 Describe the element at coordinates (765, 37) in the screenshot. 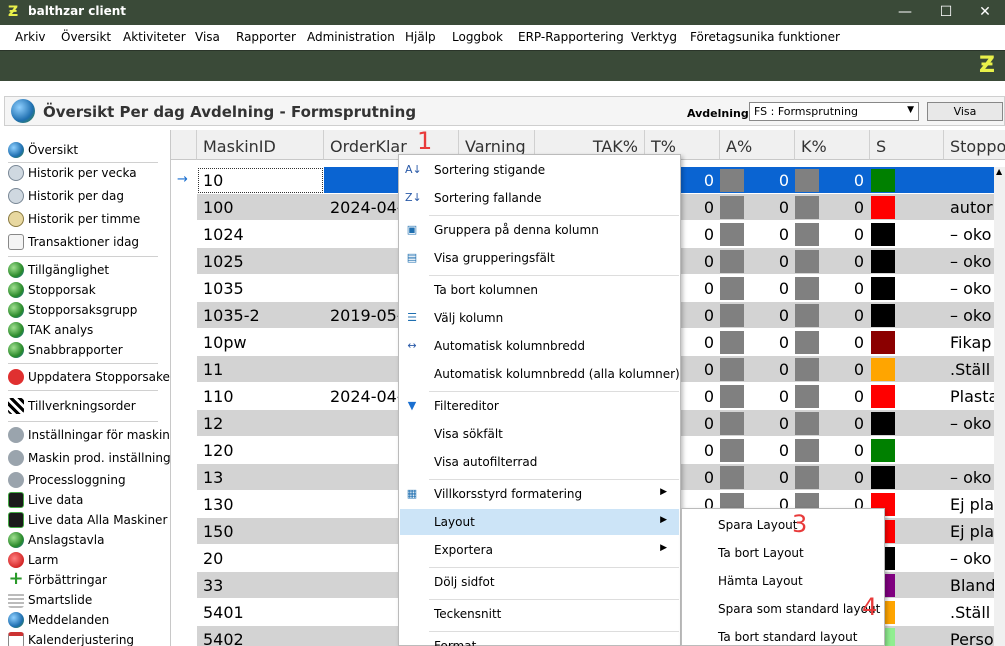

I see `menu-foretagsunika: Företagsunika funktioner` at that location.